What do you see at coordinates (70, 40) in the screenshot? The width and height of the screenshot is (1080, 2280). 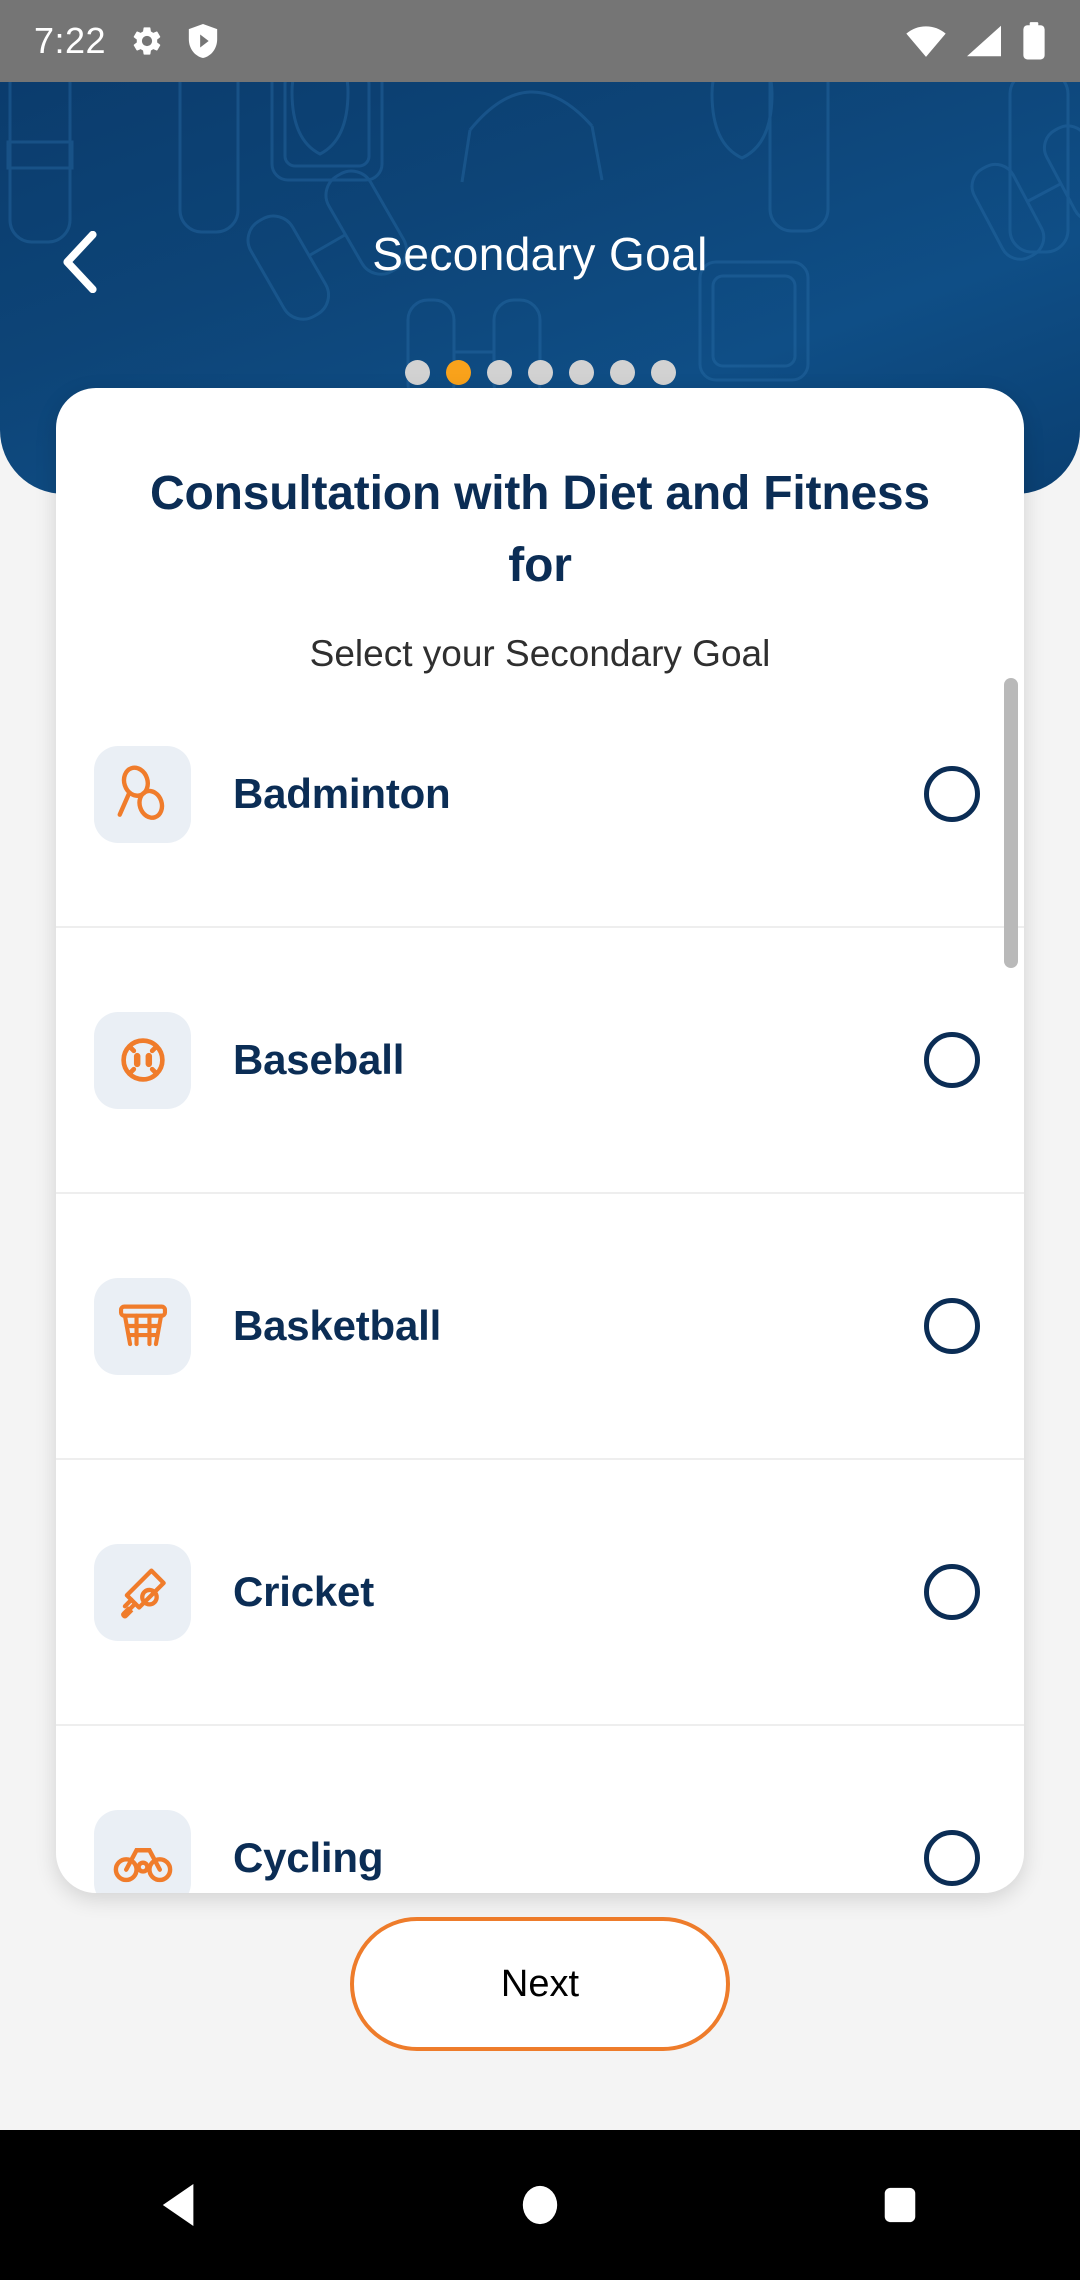 I see `status-bar-clock: 7:22` at bounding box center [70, 40].